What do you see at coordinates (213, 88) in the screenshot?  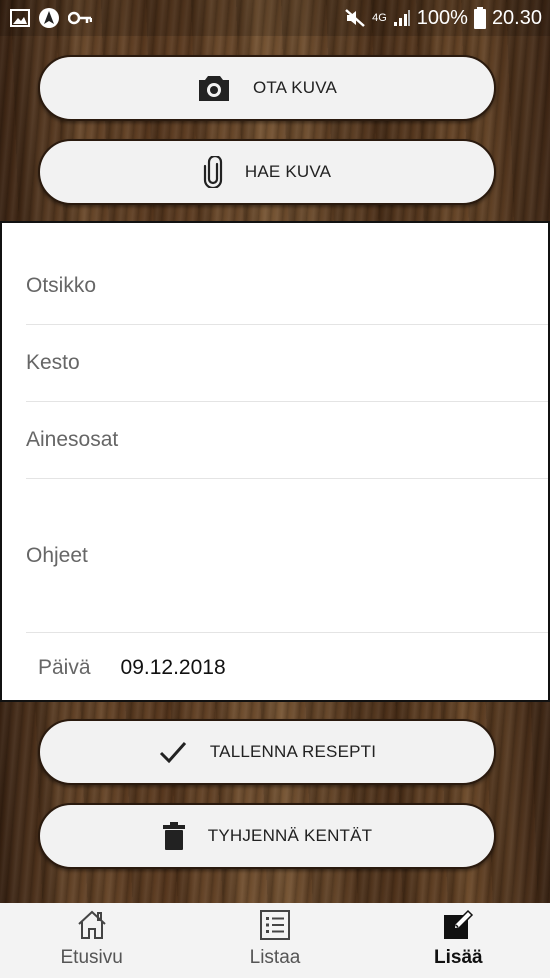 I see `camera-icon` at bounding box center [213, 88].